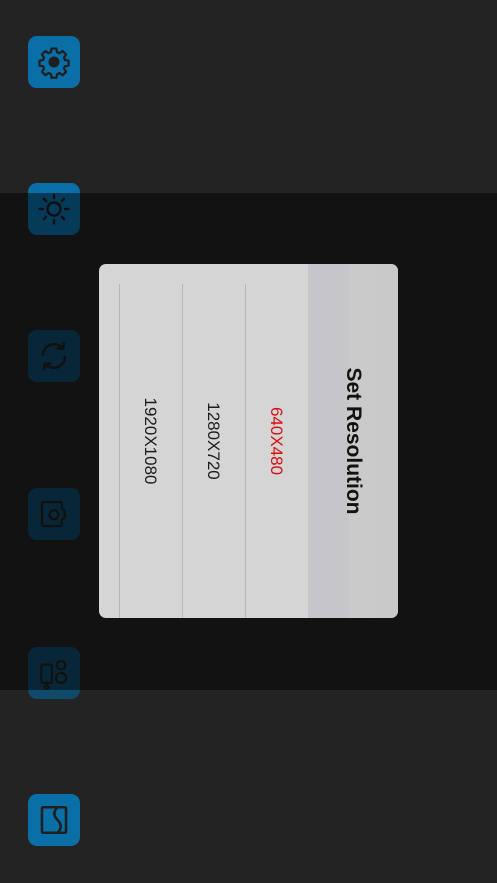 This screenshot has height=883, width=497. Describe the element at coordinates (276, 441) in the screenshot. I see `option-640x480: 640X480` at that location.